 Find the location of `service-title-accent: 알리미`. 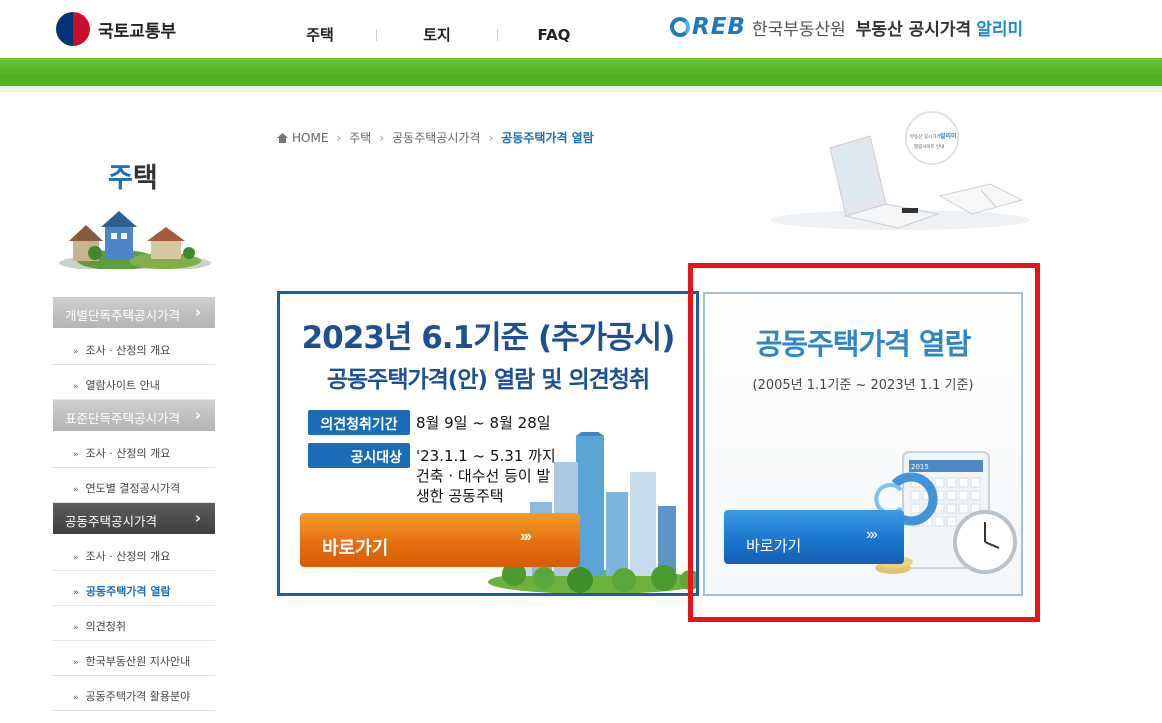

service-title-accent: 알리미 is located at coordinates (1000, 29).